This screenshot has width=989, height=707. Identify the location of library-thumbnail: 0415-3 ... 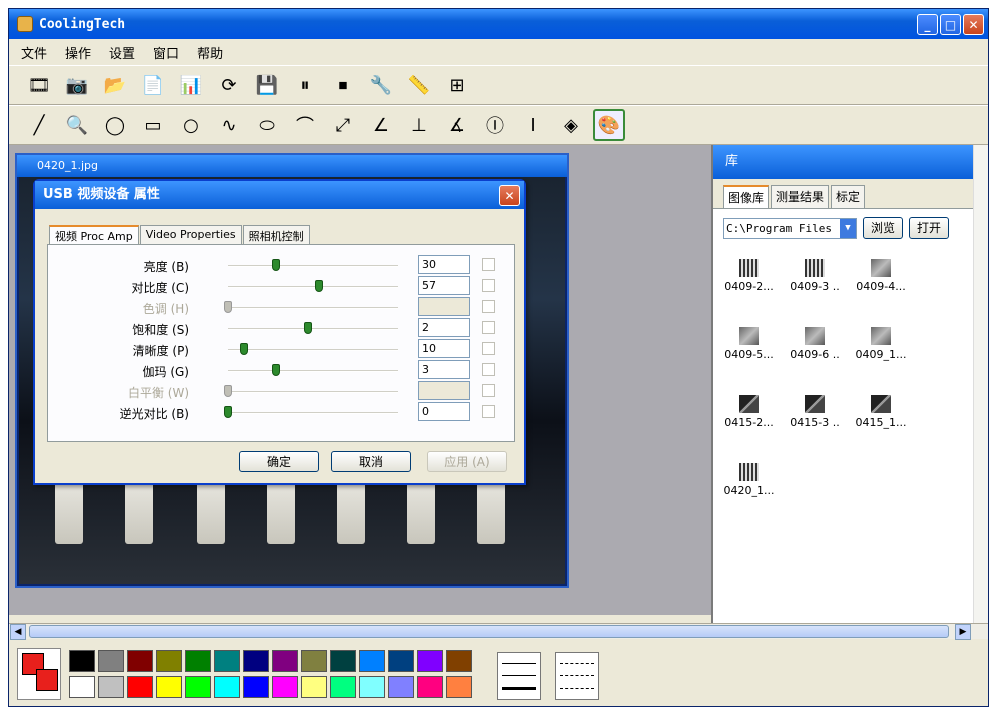
(815, 412).